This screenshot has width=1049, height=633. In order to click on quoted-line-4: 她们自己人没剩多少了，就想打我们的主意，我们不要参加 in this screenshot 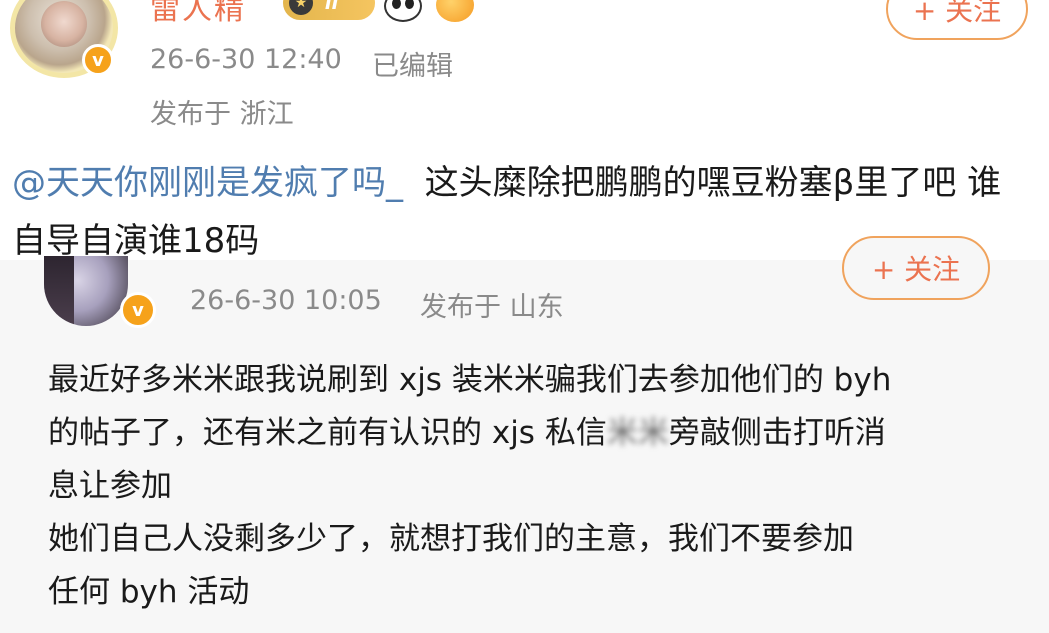, I will do `click(451, 539)`.